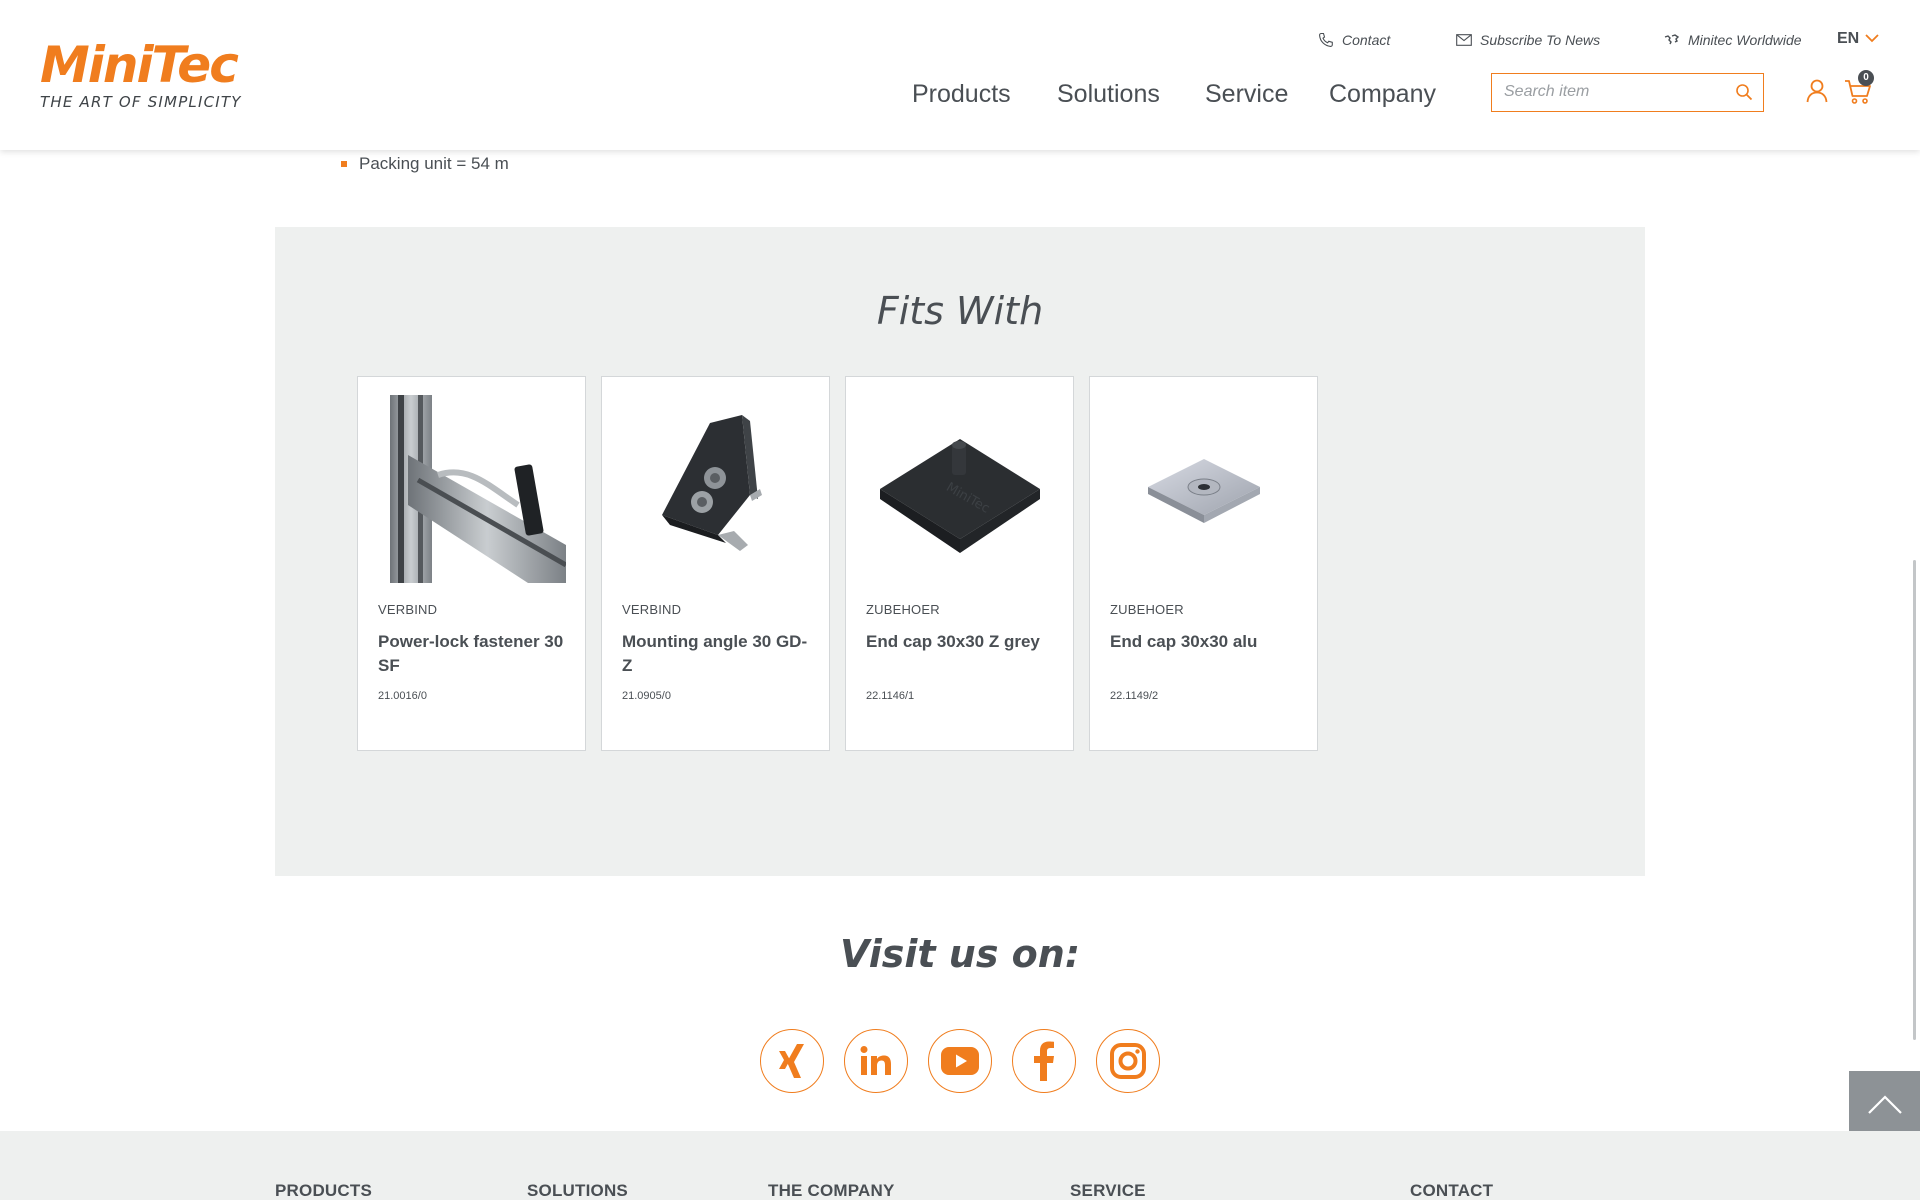  What do you see at coordinates (1848, 38) in the screenshot?
I see `language-label: EN` at bounding box center [1848, 38].